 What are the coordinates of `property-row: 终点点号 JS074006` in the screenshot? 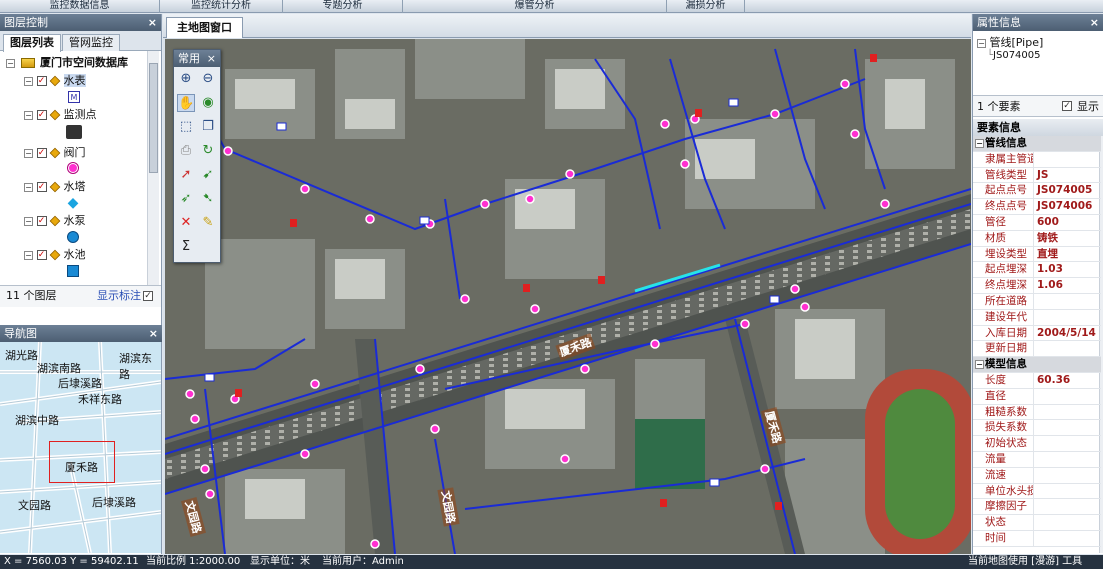 It's located at (1037, 207).